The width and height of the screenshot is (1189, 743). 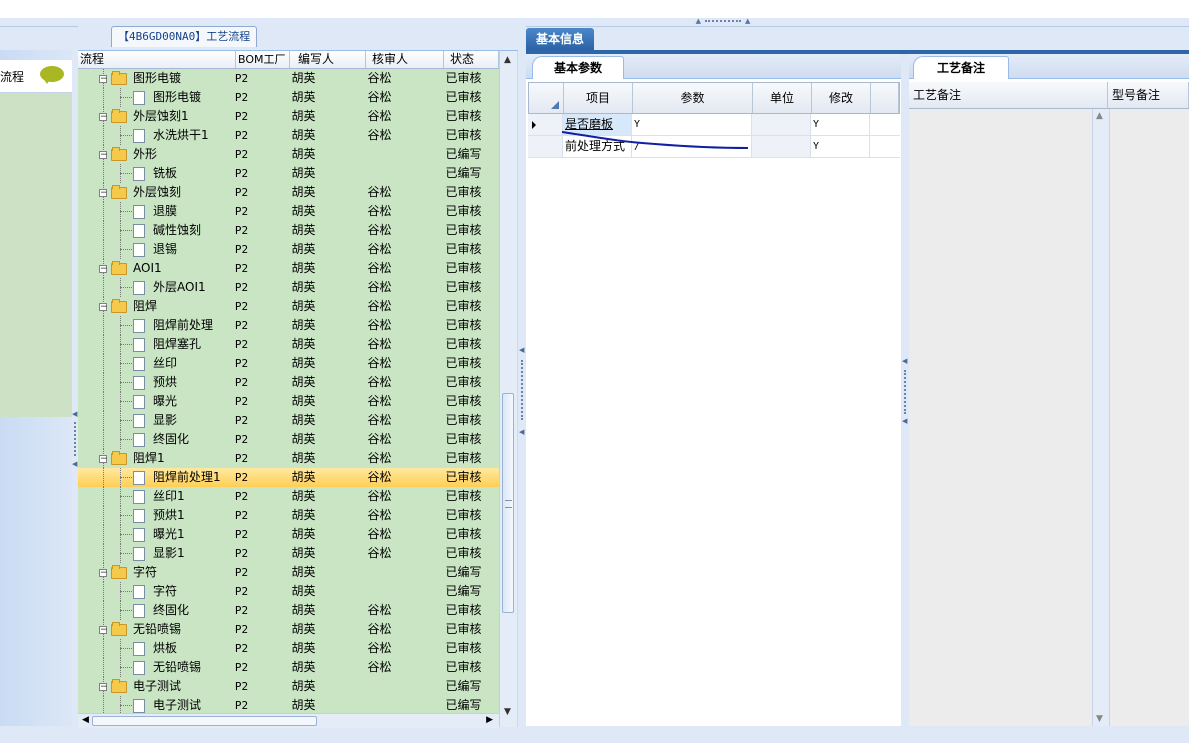 What do you see at coordinates (132, 458) in the screenshot?
I see `tree-node: − 阻焊1` at bounding box center [132, 458].